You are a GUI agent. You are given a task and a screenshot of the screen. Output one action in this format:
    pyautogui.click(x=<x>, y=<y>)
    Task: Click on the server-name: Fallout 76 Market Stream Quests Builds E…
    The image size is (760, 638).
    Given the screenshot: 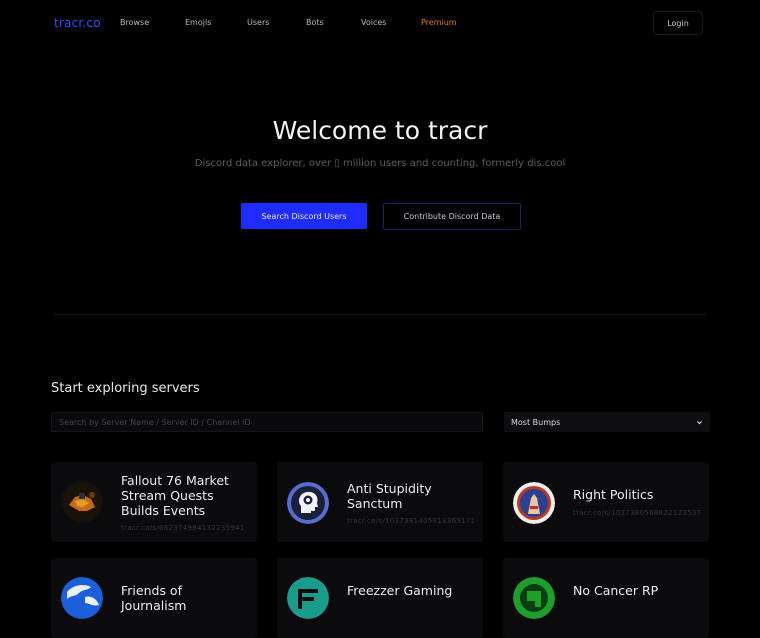 What is the action you would take?
    pyautogui.click(x=175, y=495)
    